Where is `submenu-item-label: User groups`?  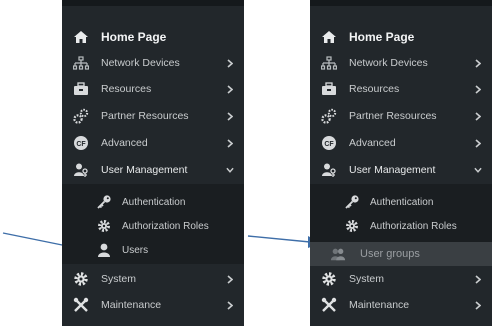 submenu-item-label: User groups is located at coordinates (390, 254).